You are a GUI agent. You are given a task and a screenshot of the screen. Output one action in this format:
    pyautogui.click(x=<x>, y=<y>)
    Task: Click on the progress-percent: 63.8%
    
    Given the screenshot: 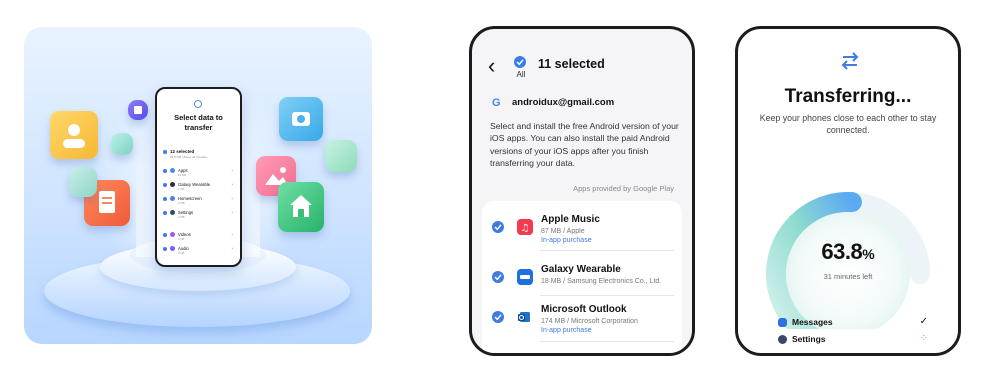 What is the action you would take?
    pyautogui.click(x=848, y=252)
    